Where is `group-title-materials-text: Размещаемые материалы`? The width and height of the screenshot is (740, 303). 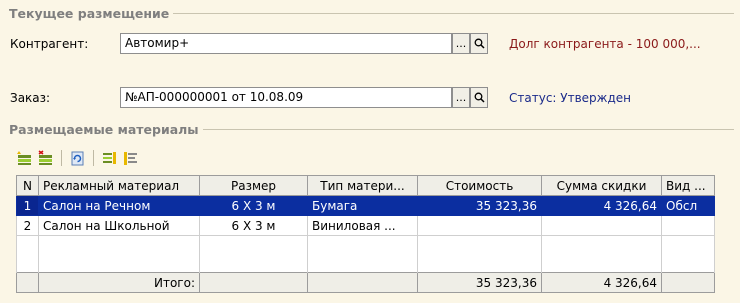 group-title-materials-text: Размещаемые материалы is located at coordinates (104, 129).